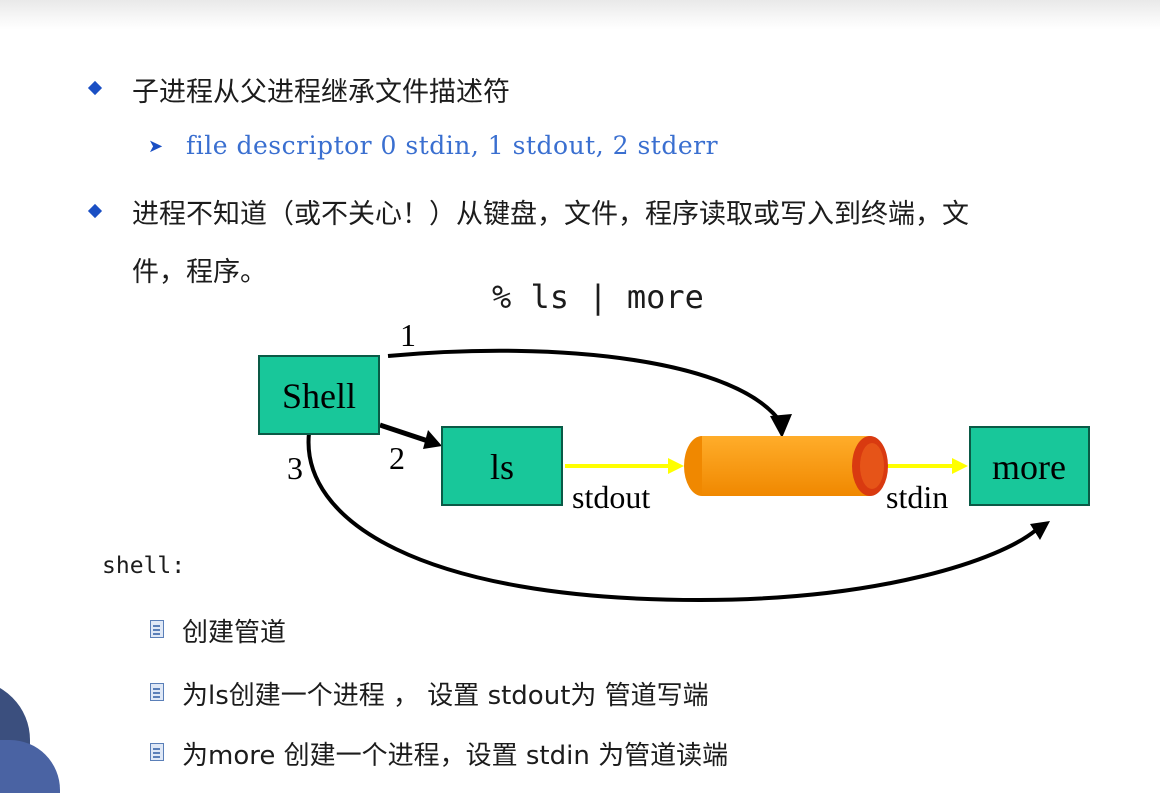  Describe the element at coordinates (234, 633) in the screenshot. I see `shell-item-1: 创建管道` at that location.